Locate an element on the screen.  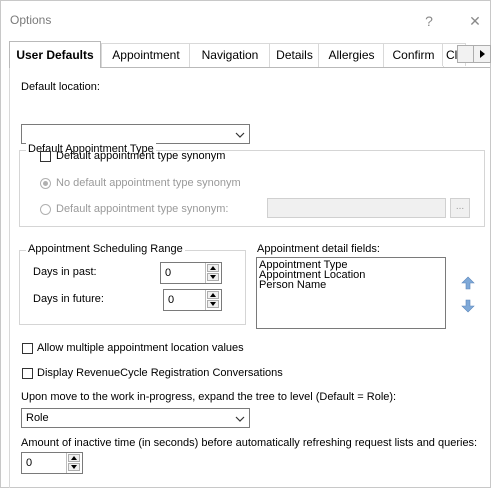
default-synonym-radio-label: Default appointment type synonym: is located at coordinates (142, 209).